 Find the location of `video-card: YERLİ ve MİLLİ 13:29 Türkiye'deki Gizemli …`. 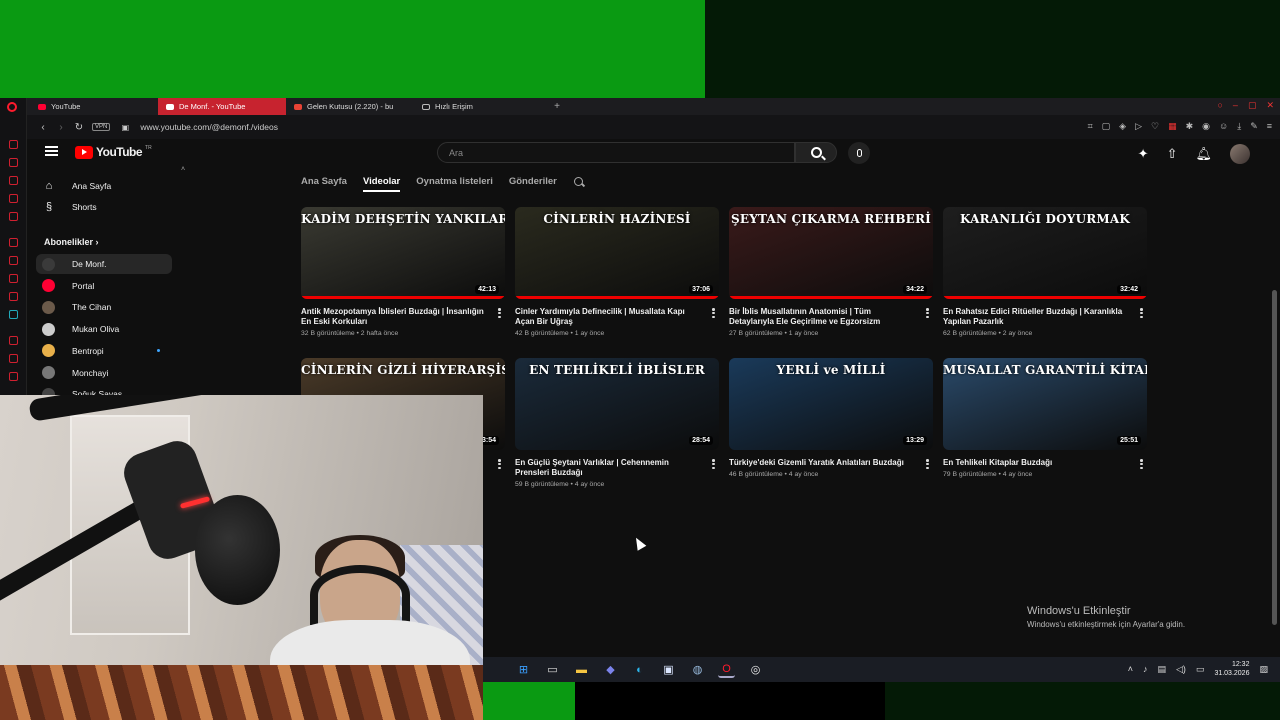

video-card: YERLİ ve MİLLİ 13:29 Türkiye'deki Gizemli … is located at coordinates (831, 418).